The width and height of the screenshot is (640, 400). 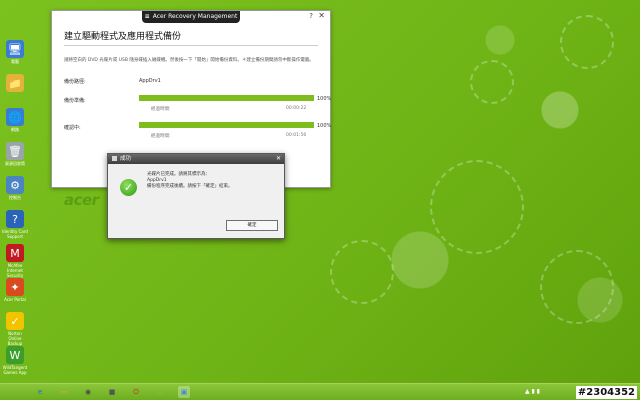 What do you see at coordinates (15, 197) in the screenshot?
I see `desktop-icon-label: 控制台` at bounding box center [15, 197].